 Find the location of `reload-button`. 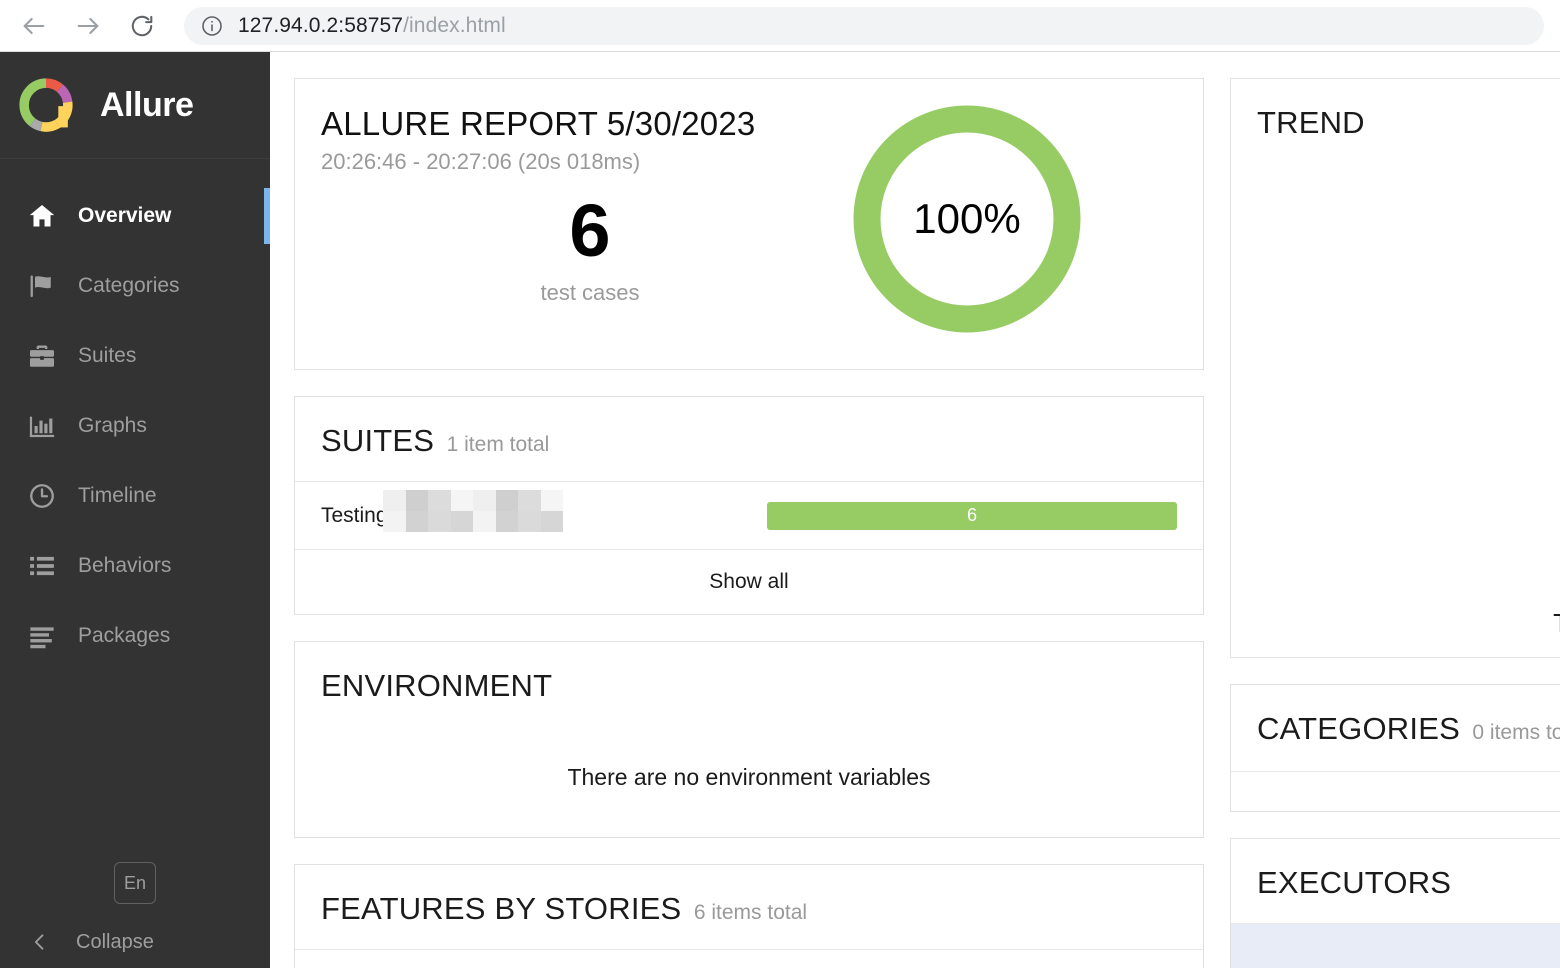

reload-button is located at coordinates (142, 26).